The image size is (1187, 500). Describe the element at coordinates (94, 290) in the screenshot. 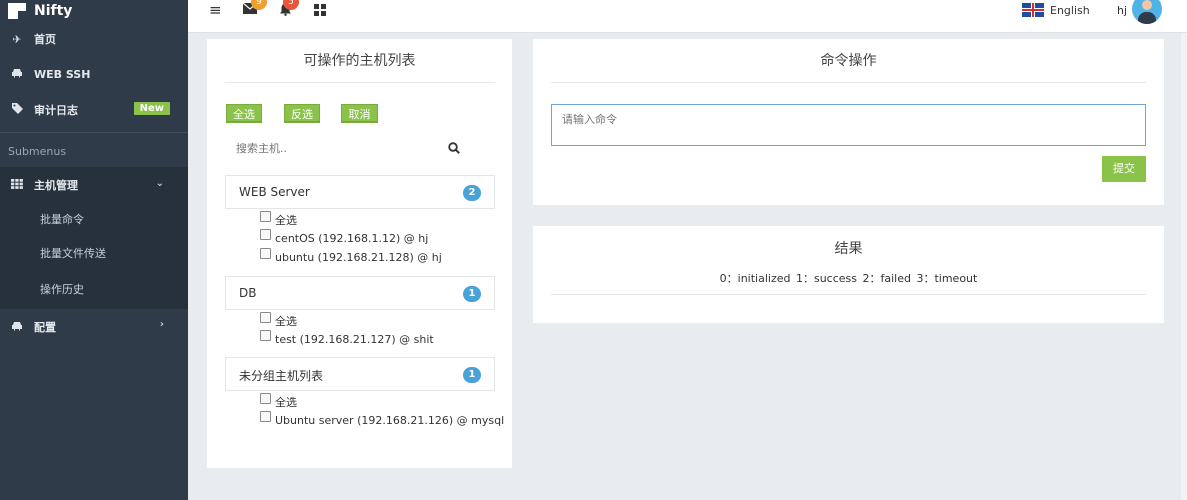

I see `sidebar-subitem-operation-history: 操作历史` at that location.